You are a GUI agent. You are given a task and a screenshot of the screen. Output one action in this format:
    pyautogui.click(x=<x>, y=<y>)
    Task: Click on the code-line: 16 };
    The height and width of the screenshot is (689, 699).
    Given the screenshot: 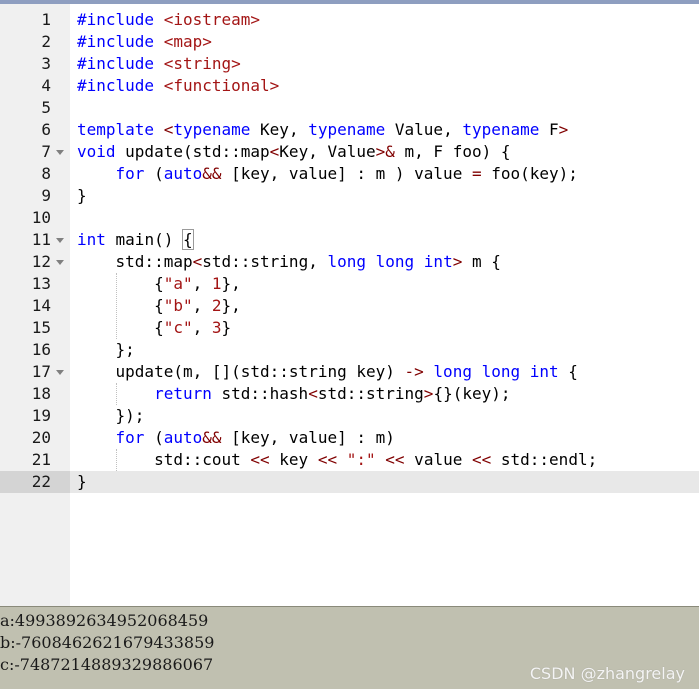 What is the action you would take?
    pyautogui.click(x=349, y=350)
    